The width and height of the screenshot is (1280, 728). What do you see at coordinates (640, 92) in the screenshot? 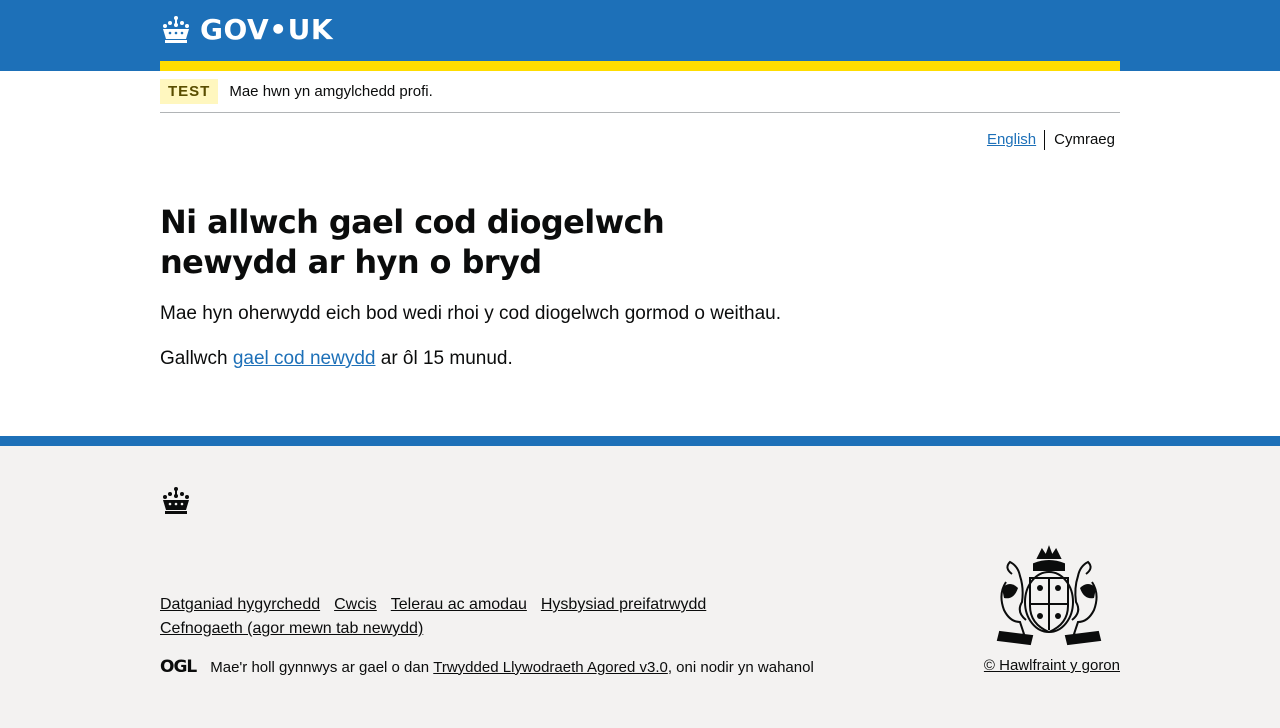
I see `phase-banner: TEST Mae hwn yn amgylchedd profi.` at bounding box center [640, 92].